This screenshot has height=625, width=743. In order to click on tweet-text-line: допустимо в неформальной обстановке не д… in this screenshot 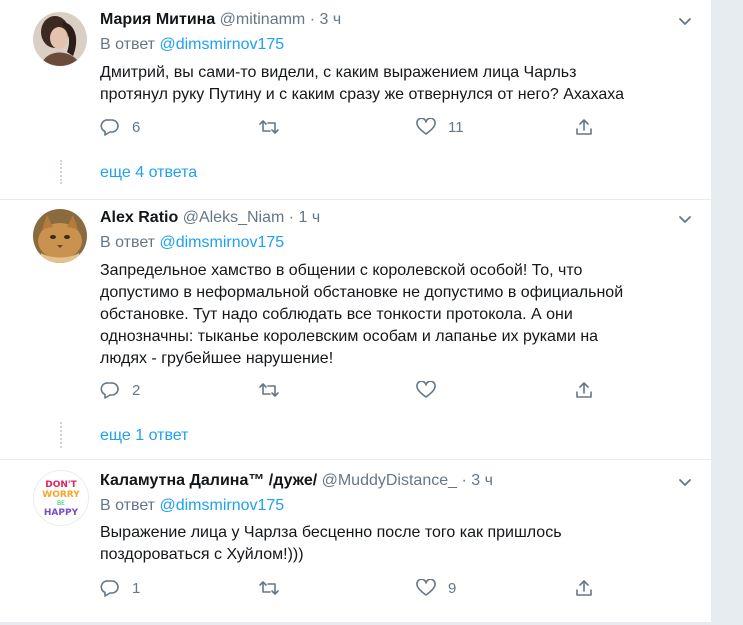, I will do `click(362, 292)`.